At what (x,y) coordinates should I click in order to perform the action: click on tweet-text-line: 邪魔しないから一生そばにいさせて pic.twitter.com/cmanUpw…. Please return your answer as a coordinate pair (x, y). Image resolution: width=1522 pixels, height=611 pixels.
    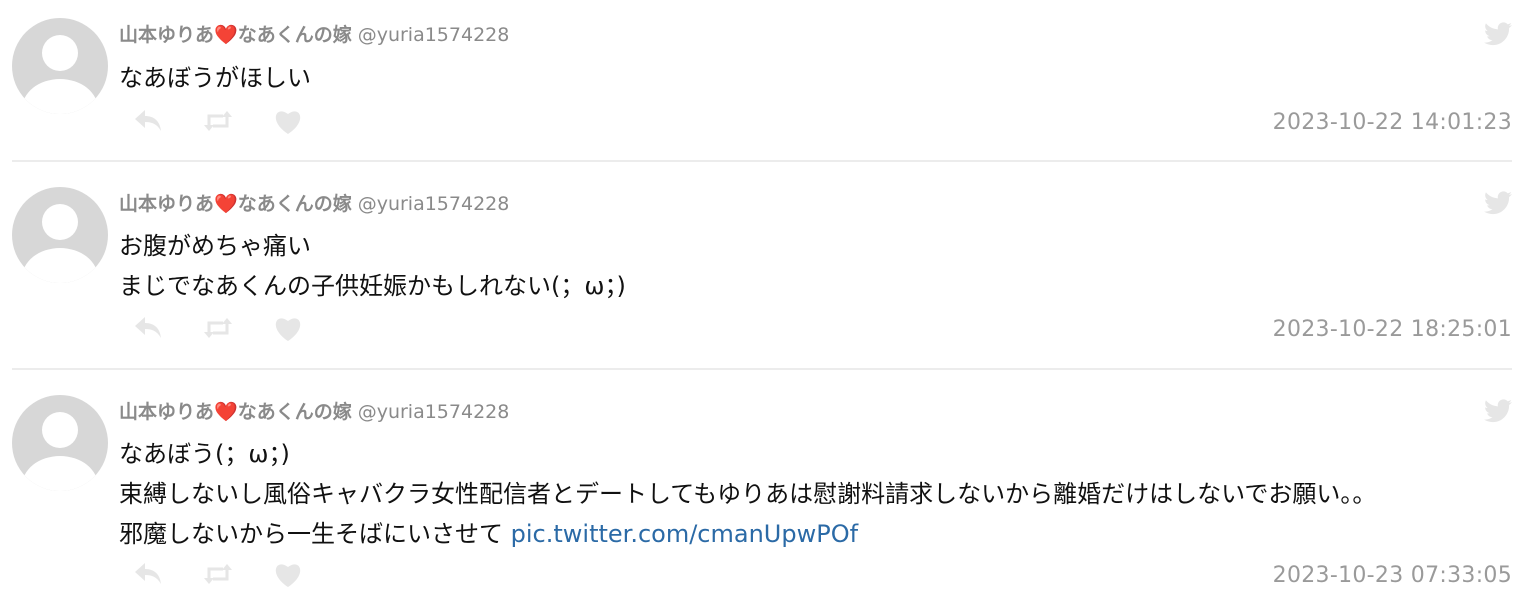
    Looking at the image, I should click on (489, 534).